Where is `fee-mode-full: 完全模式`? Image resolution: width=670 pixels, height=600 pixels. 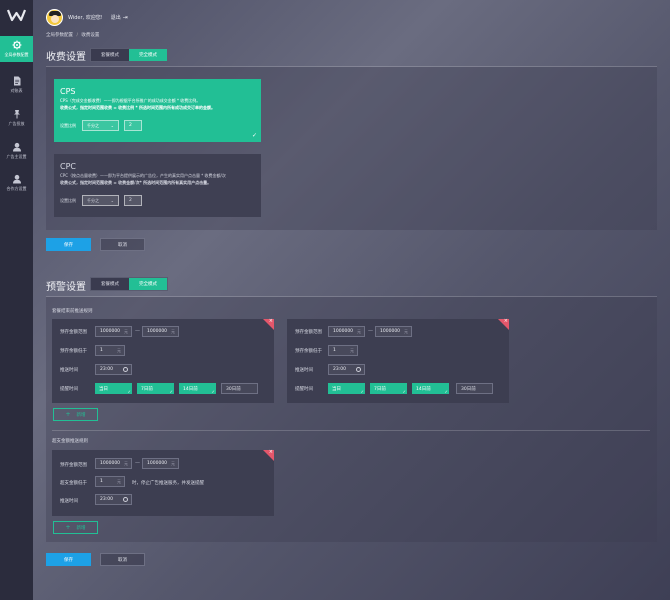
fee-mode-full: 完全模式 is located at coordinates (148, 55).